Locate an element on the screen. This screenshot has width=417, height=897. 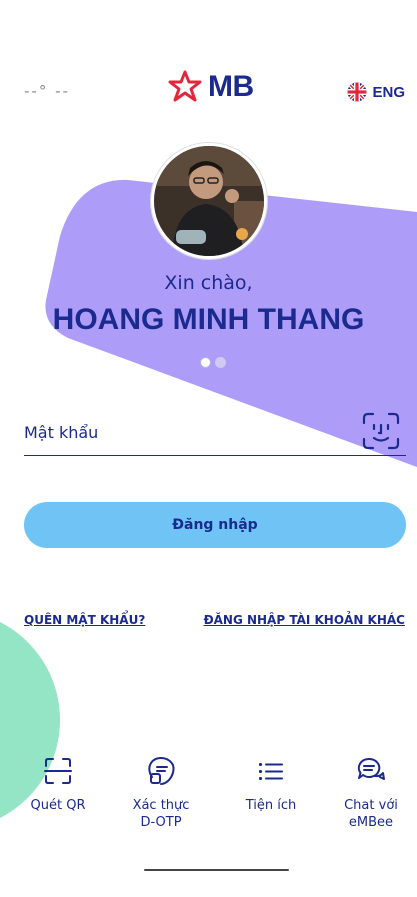
quick-action-qr: Quét QR is located at coordinates (58, 784).